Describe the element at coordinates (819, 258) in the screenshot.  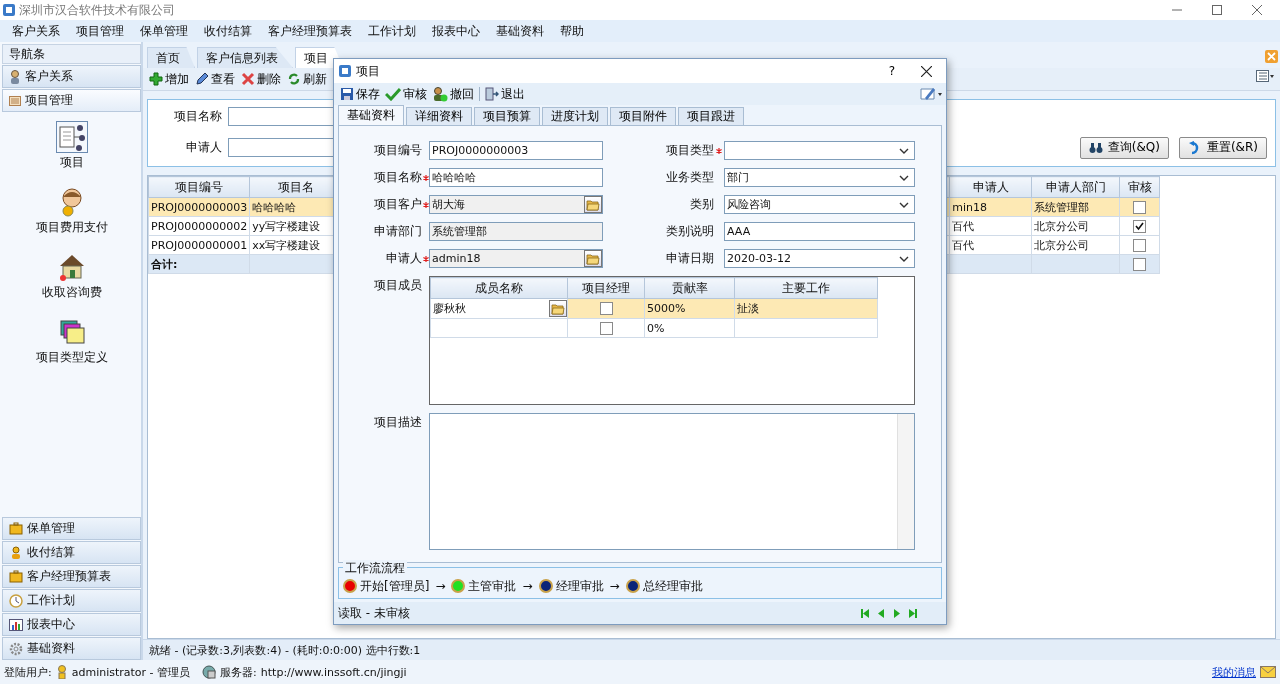
I see `dropdown-field: 2020-03-12` at that location.